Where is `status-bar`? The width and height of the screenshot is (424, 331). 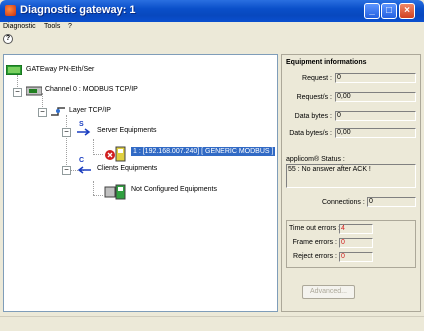
status-bar is located at coordinates (212, 323).